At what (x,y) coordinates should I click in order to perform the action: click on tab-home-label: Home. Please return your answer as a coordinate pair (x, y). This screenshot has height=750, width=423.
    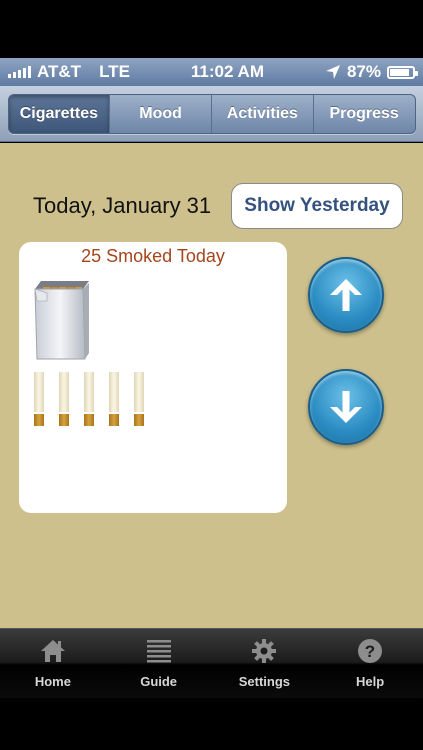
    Looking at the image, I should click on (52, 681).